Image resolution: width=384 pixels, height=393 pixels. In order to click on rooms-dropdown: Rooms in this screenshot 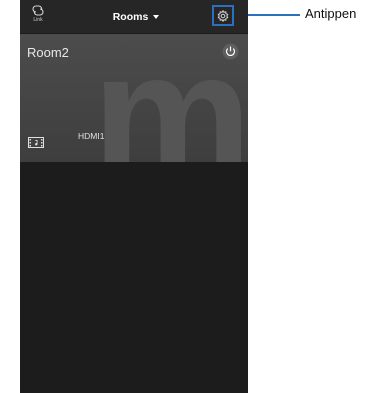, I will do `click(136, 17)`.